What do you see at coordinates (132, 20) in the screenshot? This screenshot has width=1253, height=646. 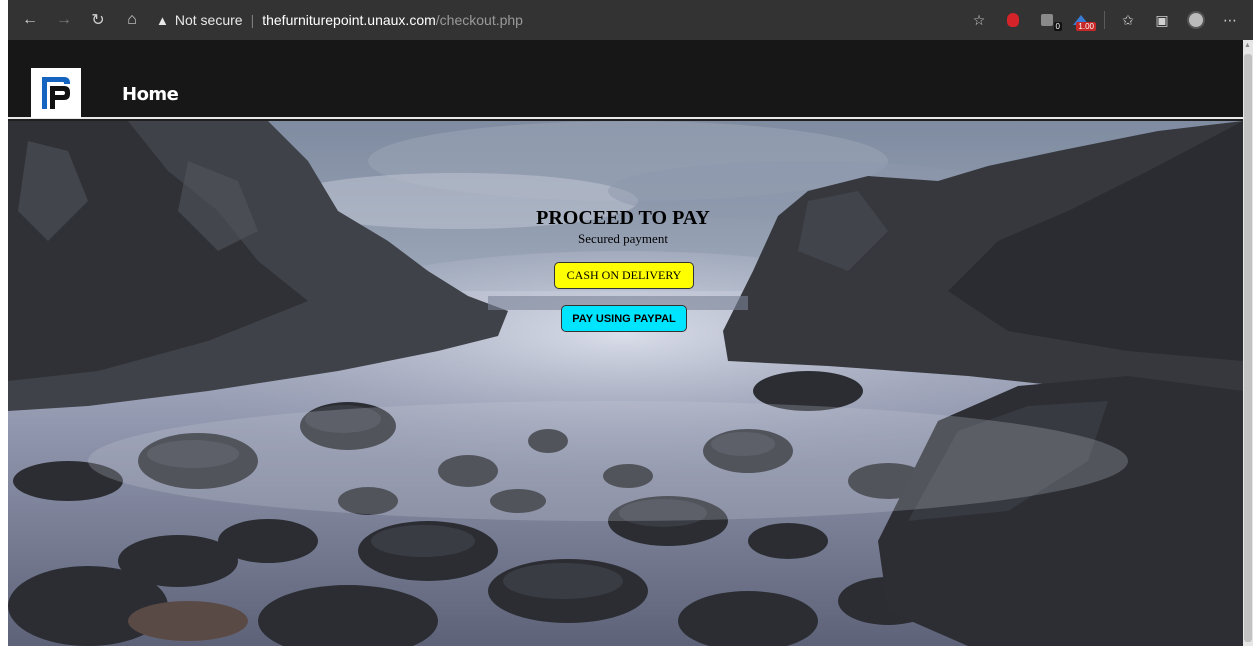 I see `home-icon: ⌂` at bounding box center [132, 20].